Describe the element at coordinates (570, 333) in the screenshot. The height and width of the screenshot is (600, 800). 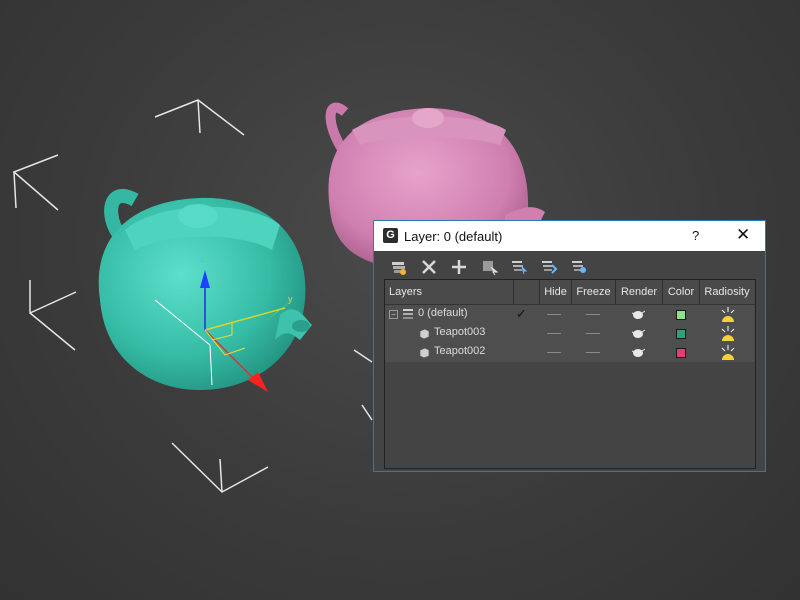
I see `layer-row-teapot003: Teapot003` at that location.